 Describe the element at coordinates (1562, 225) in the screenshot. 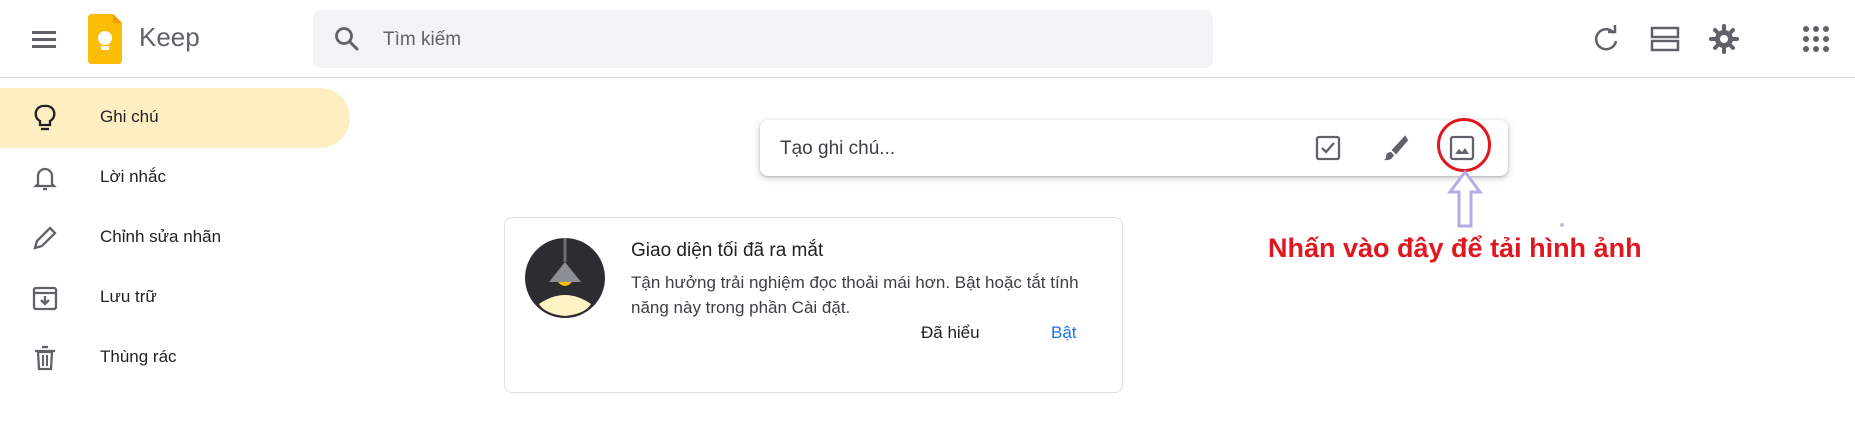

I see `annotation-dot` at that location.